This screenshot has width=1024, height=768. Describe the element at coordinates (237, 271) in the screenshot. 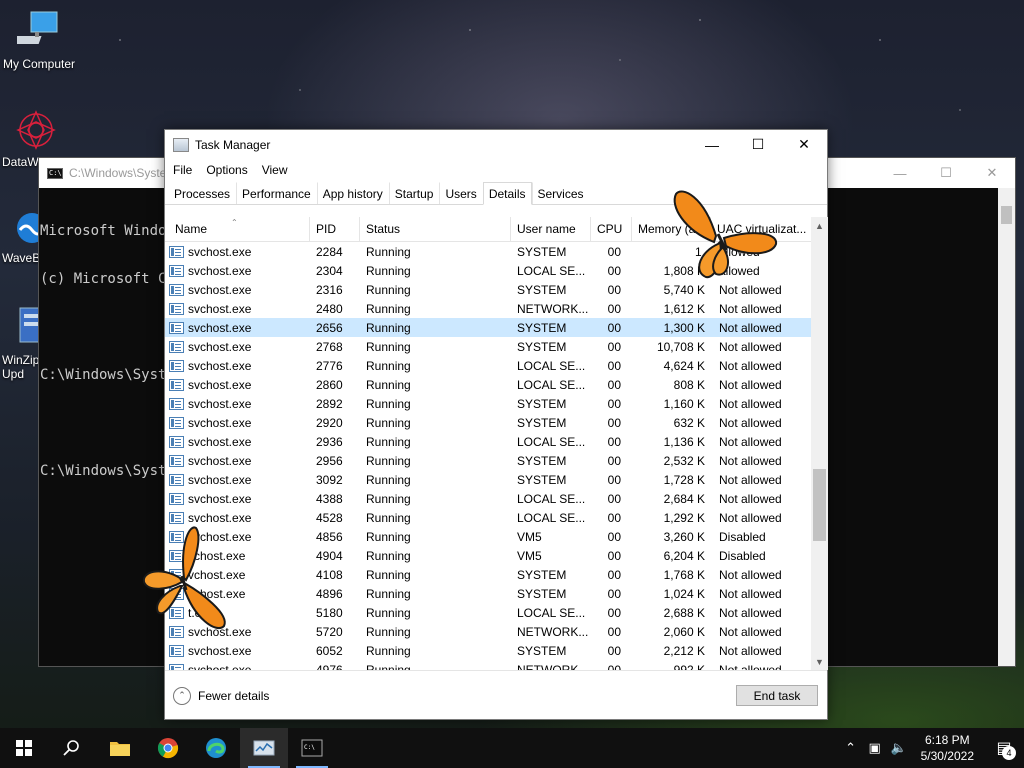

I see `cell-name: svchost.exe` at that location.